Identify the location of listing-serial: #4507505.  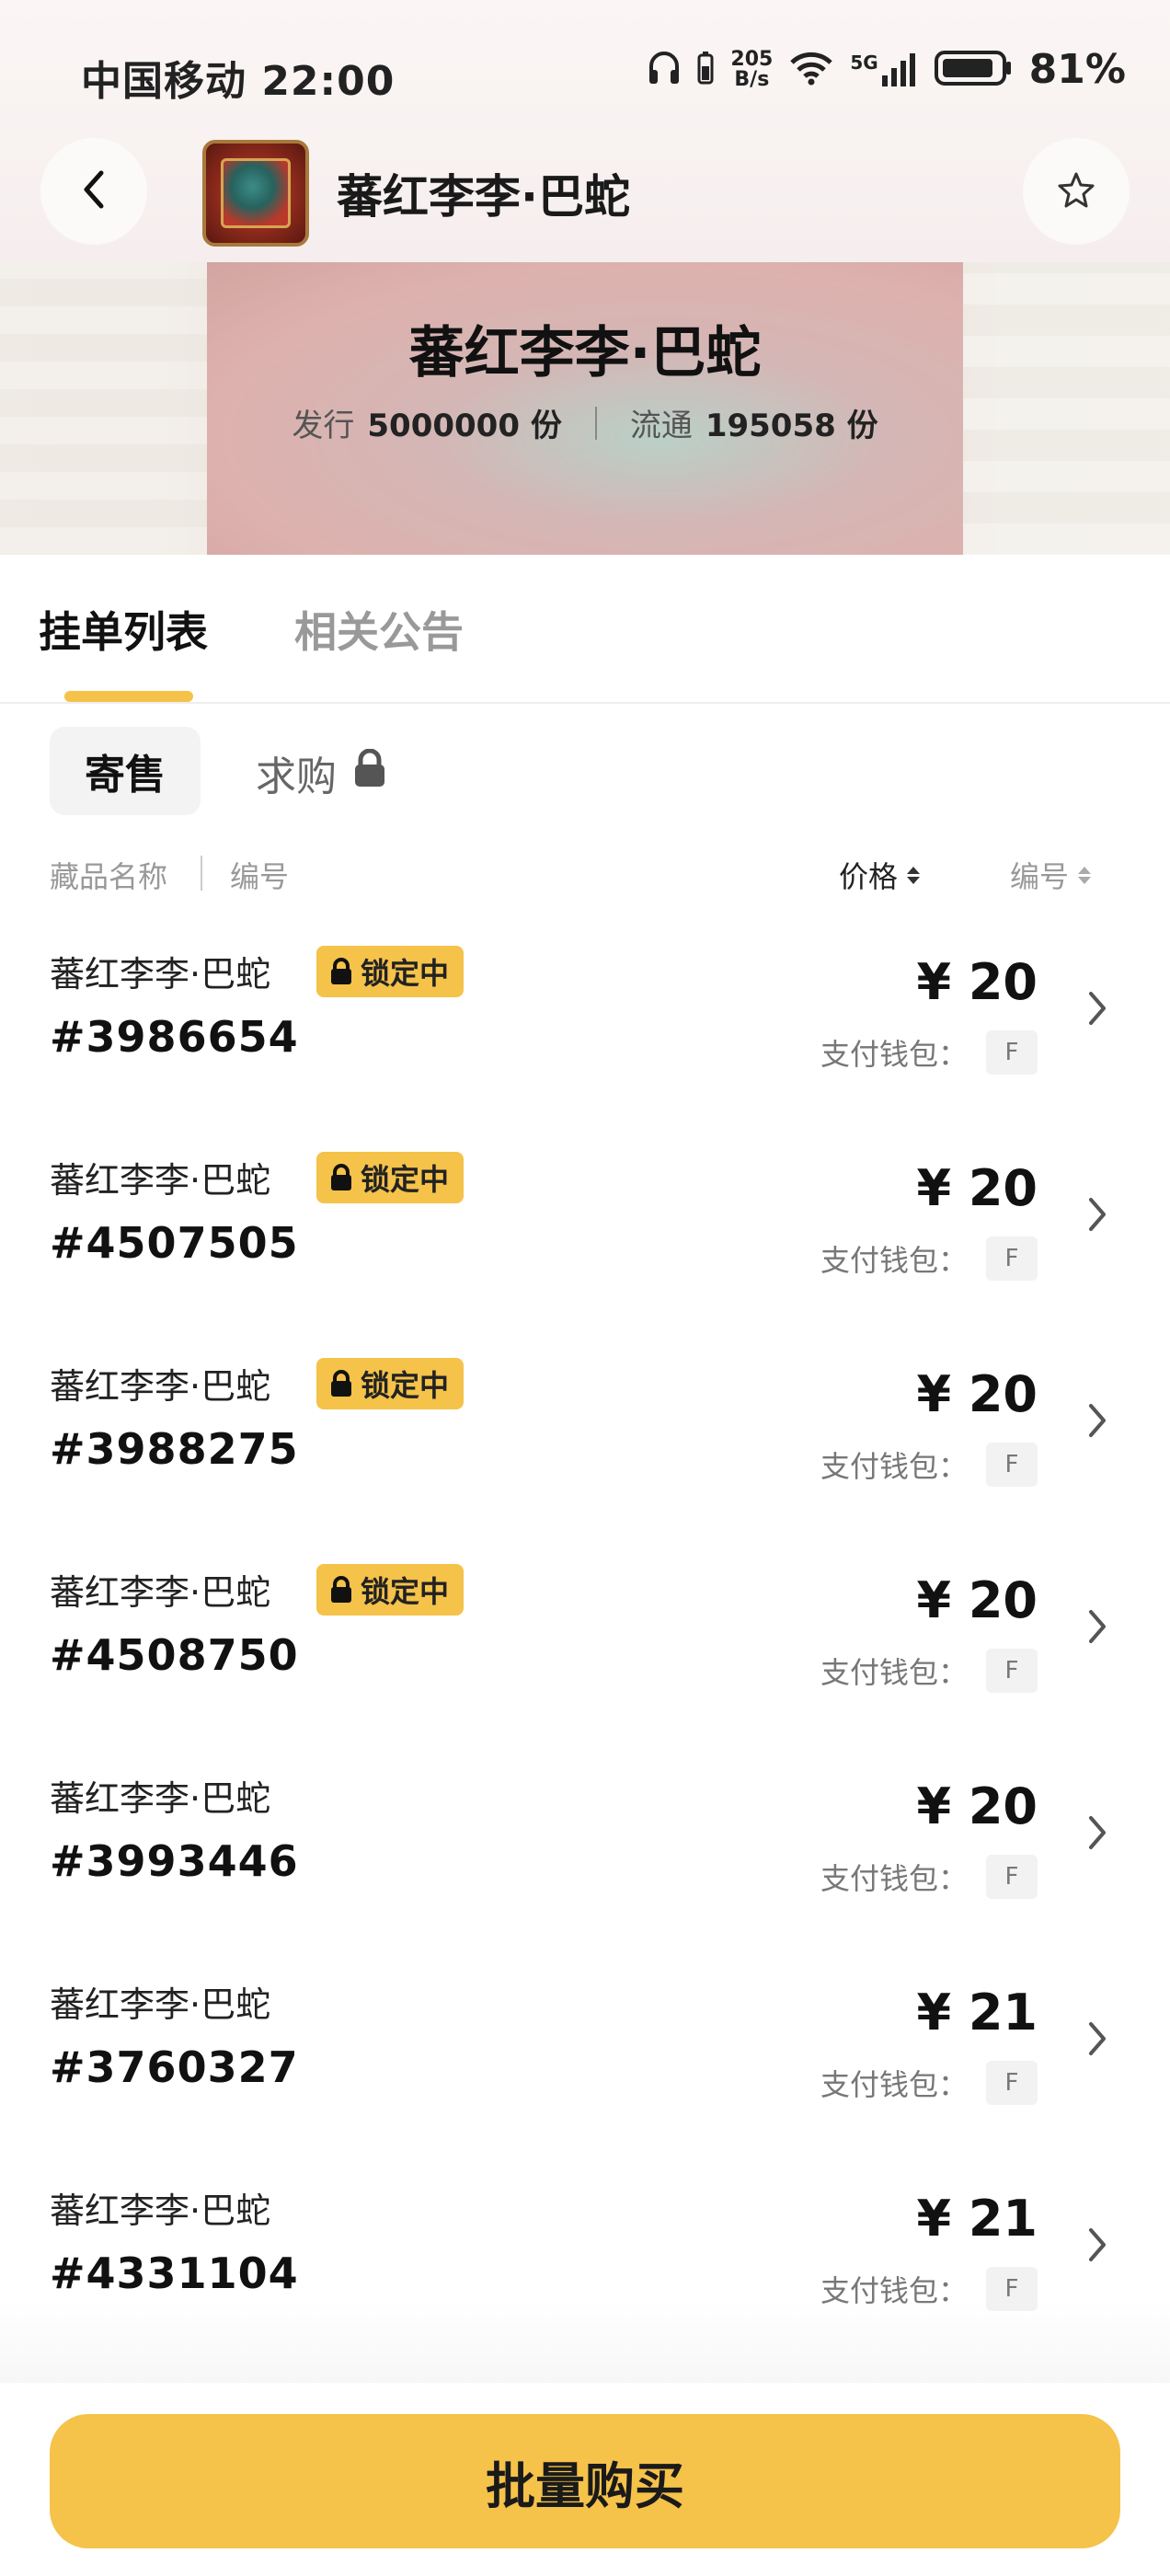
(174, 1243).